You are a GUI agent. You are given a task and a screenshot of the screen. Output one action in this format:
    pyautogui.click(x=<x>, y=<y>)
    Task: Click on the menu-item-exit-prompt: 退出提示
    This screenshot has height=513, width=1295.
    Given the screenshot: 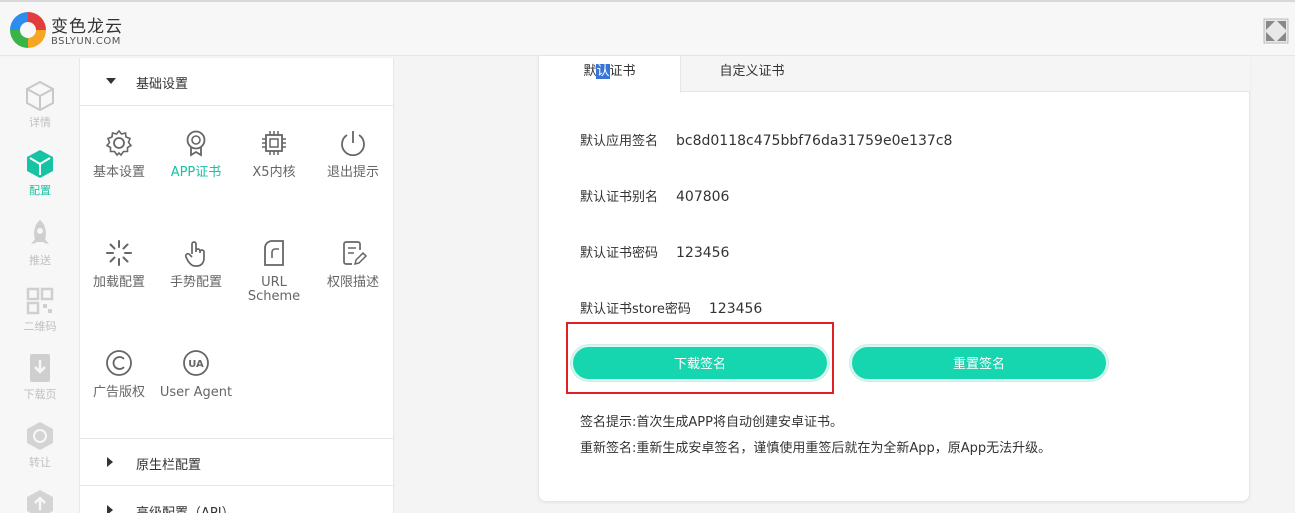 What is the action you would take?
    pyautogui.click(x=353, y=154)
    